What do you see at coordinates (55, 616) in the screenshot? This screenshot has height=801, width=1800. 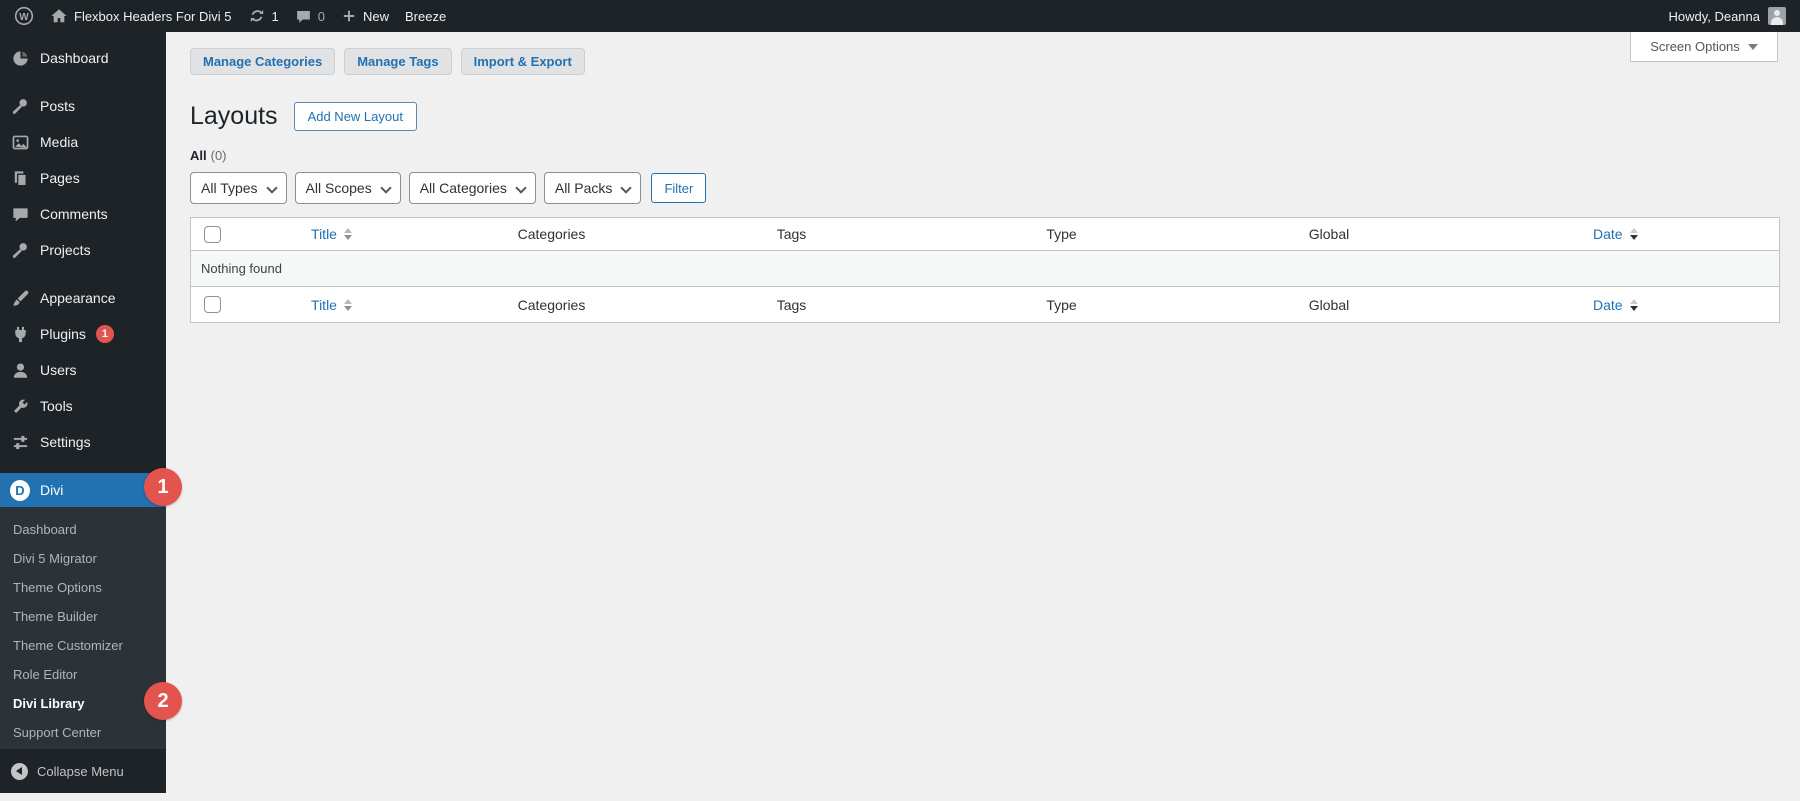 I see `submenu-item-label: Theme Builder` at bounding box center [55, 616].